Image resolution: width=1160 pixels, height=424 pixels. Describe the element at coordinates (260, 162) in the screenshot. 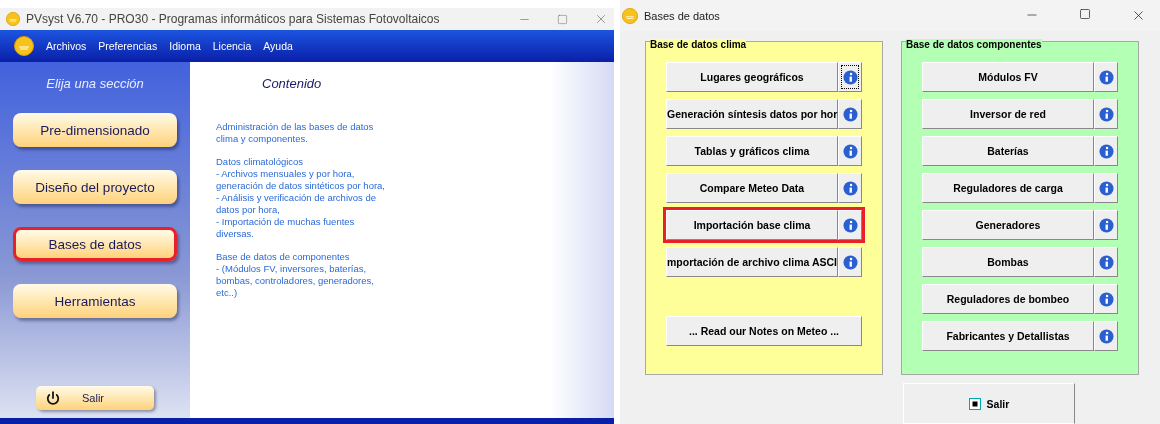

I see `description-text: Datos climatológicos` at that location.